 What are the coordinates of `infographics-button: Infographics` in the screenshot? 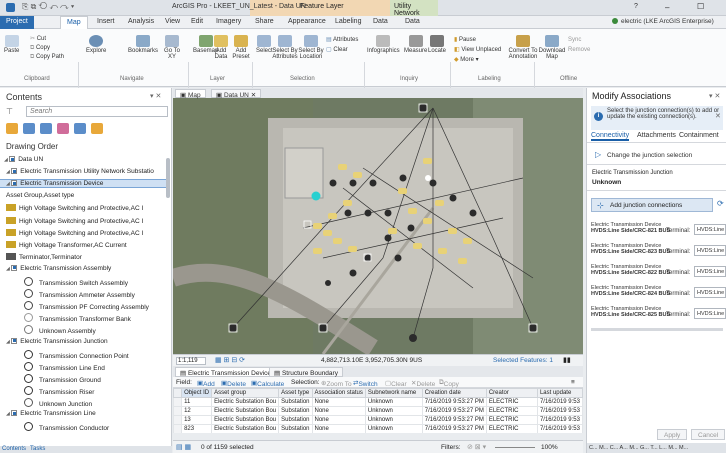 It's located at (383, 44).